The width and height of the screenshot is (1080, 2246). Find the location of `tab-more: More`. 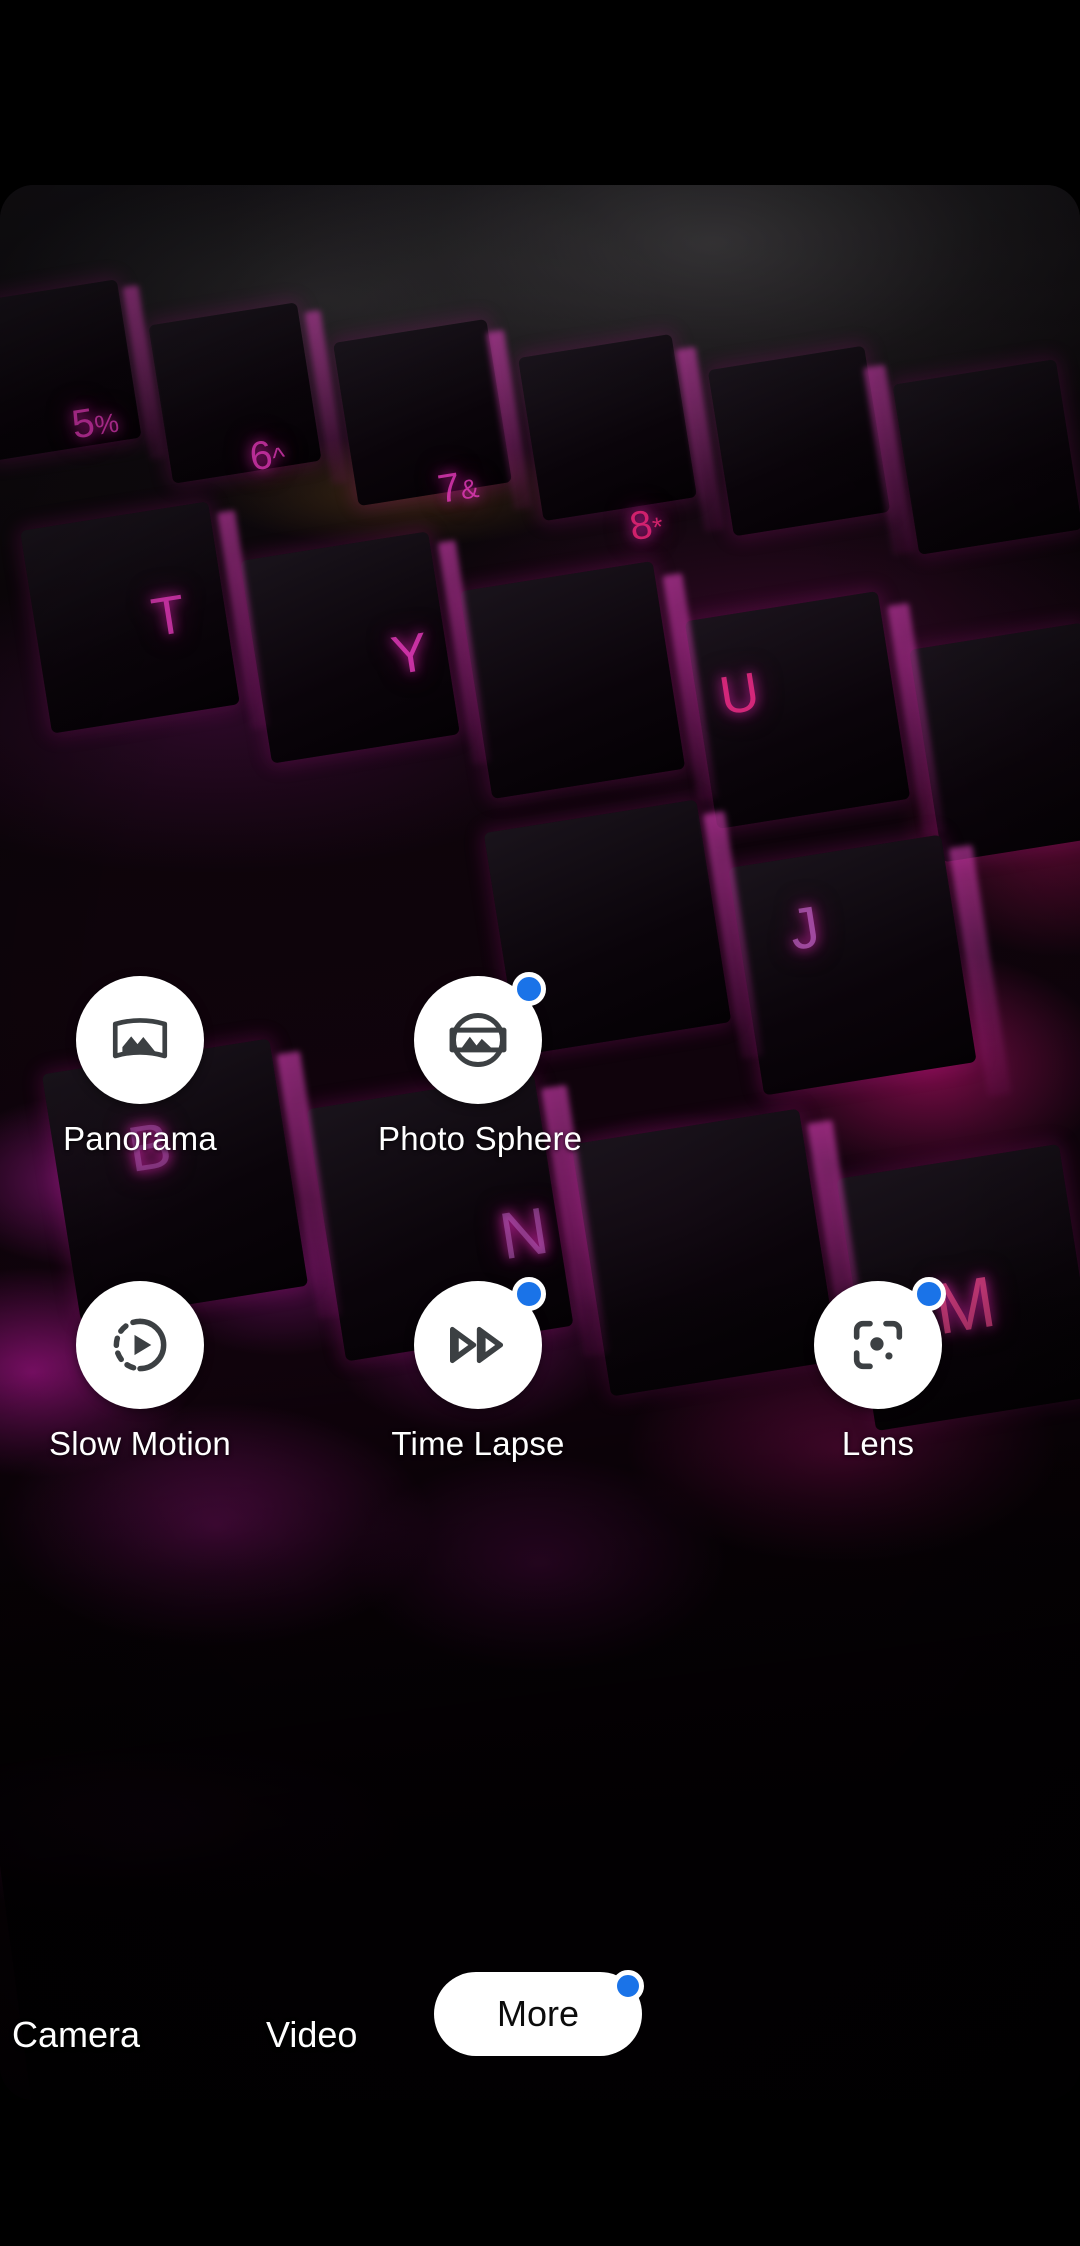

tab-more: More is located at coordinates (539, 2013).